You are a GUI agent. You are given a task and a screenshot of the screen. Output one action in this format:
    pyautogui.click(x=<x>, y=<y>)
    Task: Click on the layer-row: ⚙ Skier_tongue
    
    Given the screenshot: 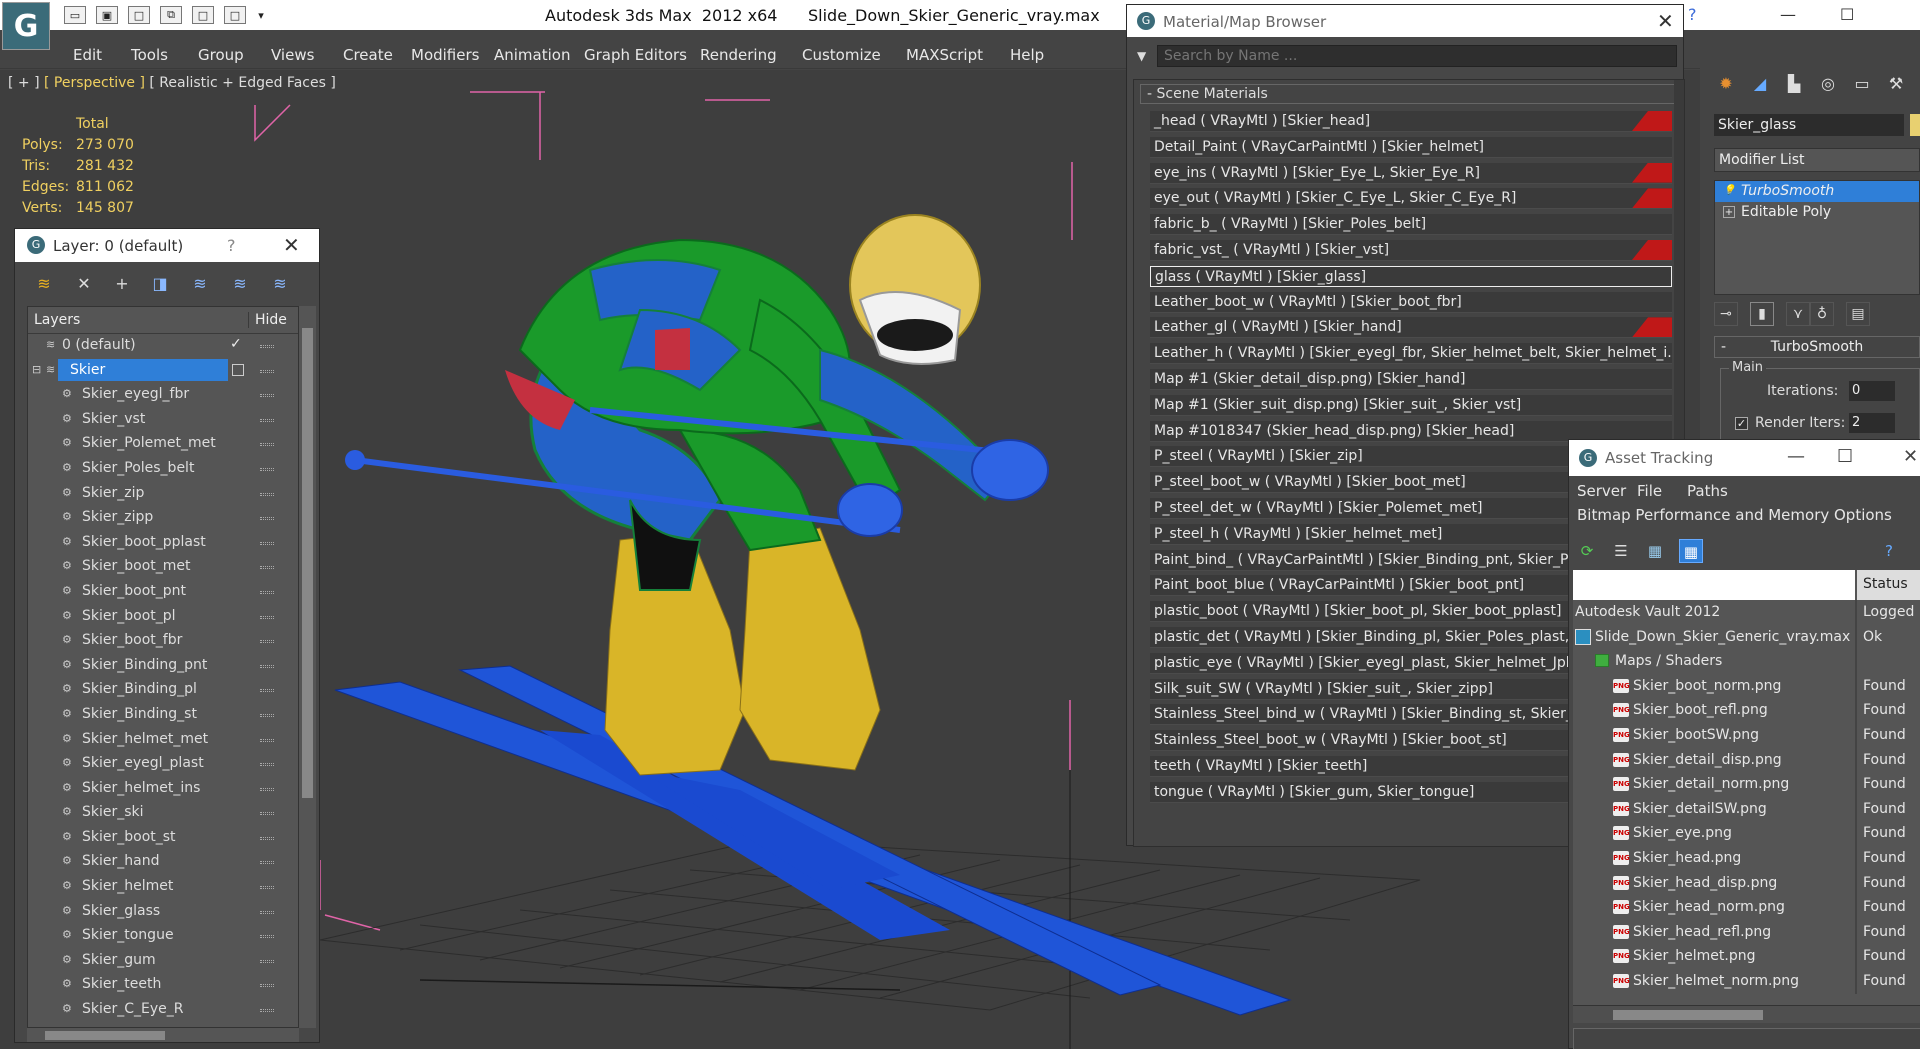 What is the action you would take?
    pyautogui.click(x=163, y=936)
    